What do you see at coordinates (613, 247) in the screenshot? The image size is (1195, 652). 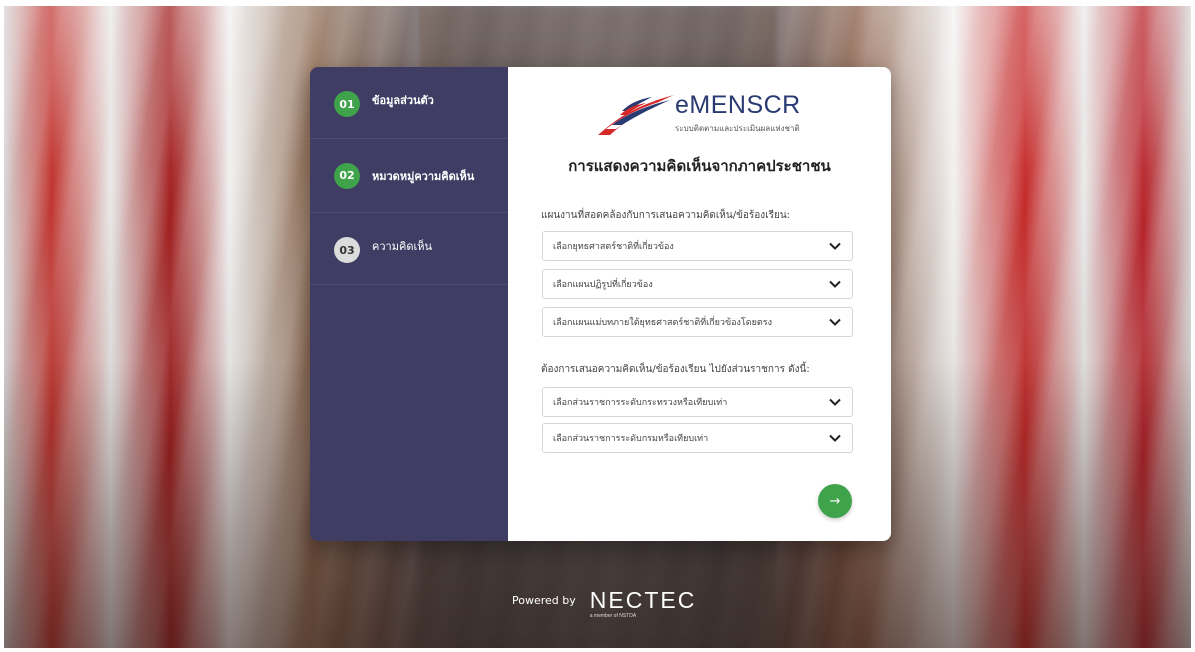 I see `national-strategy-select-value: เลือกยุทธศาสตร์ชาติที่เกี่ยวข้อง` at bounding box center [613, 247].